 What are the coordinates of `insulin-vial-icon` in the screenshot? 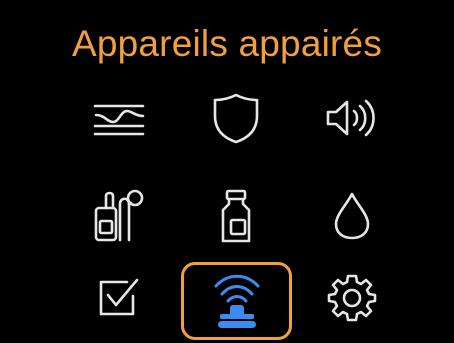 It's located at (236, 216).